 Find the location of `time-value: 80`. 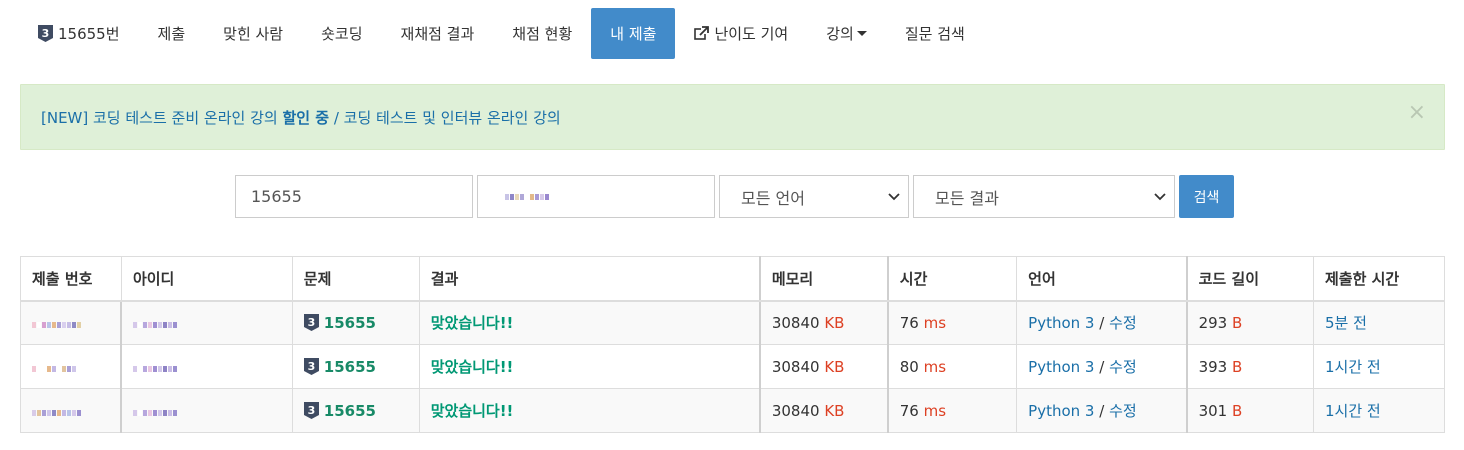

time-value: 80 is located at coordinates (909, 366).